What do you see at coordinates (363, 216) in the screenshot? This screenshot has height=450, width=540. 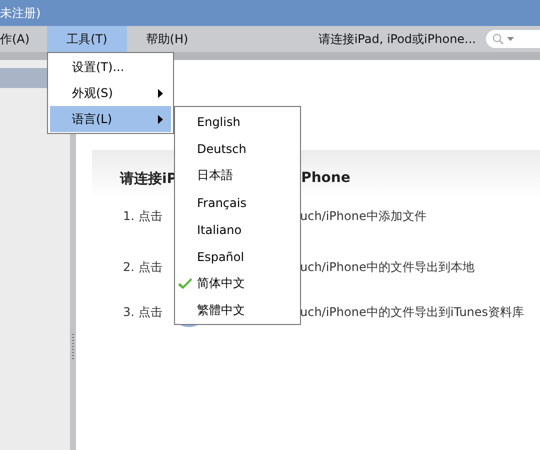 I see `step-text: uch/iPhone中添加文件` at bounding box center [363, 216].